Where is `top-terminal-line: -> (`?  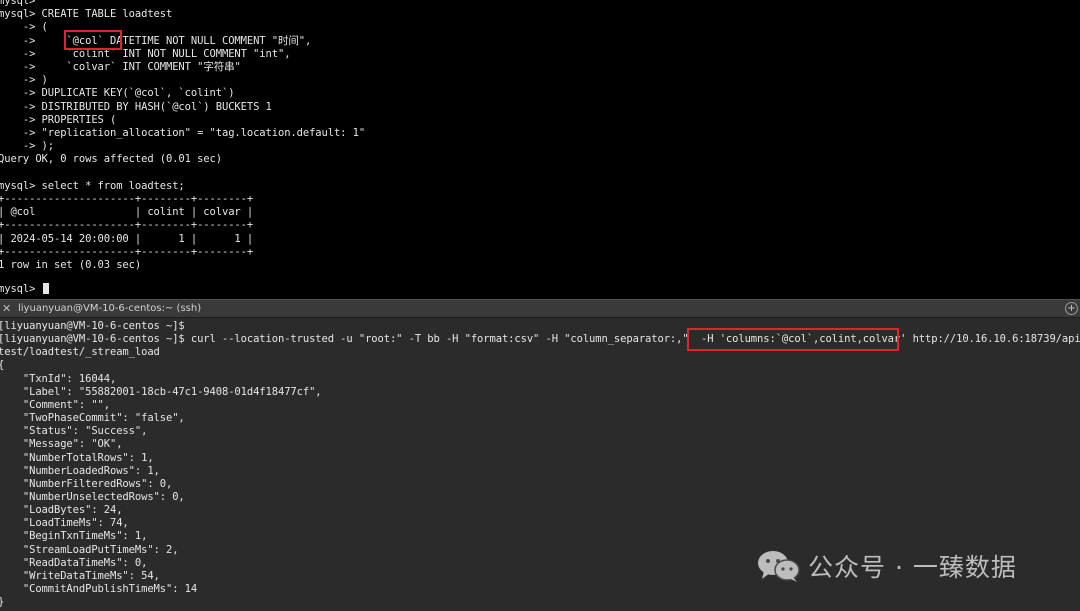
top-terminal-line: -> ( is located at coordinates (24, 27).